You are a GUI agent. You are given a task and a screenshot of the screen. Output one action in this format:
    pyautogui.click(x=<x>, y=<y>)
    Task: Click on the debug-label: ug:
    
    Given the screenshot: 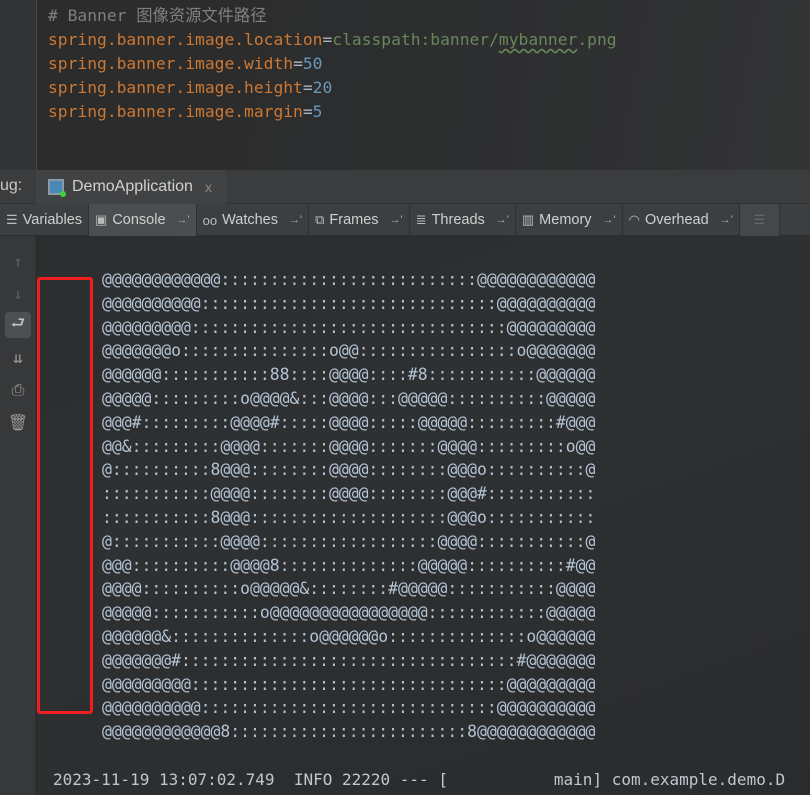 What is the action you would take?
    pyautogui.click(x=11, y=185)
    